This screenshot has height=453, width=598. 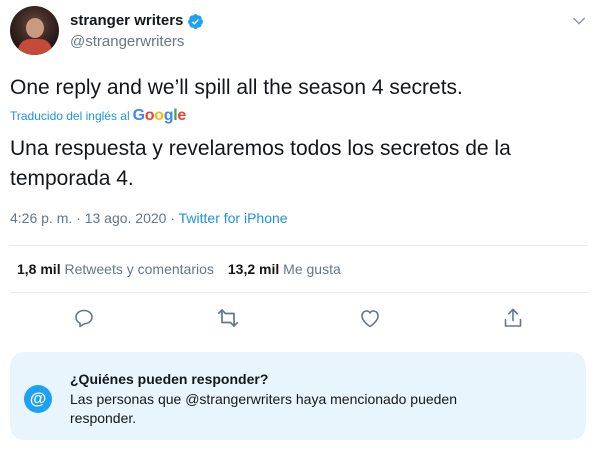 I want to click on mention-icon: @, so click(x=38, y=399).